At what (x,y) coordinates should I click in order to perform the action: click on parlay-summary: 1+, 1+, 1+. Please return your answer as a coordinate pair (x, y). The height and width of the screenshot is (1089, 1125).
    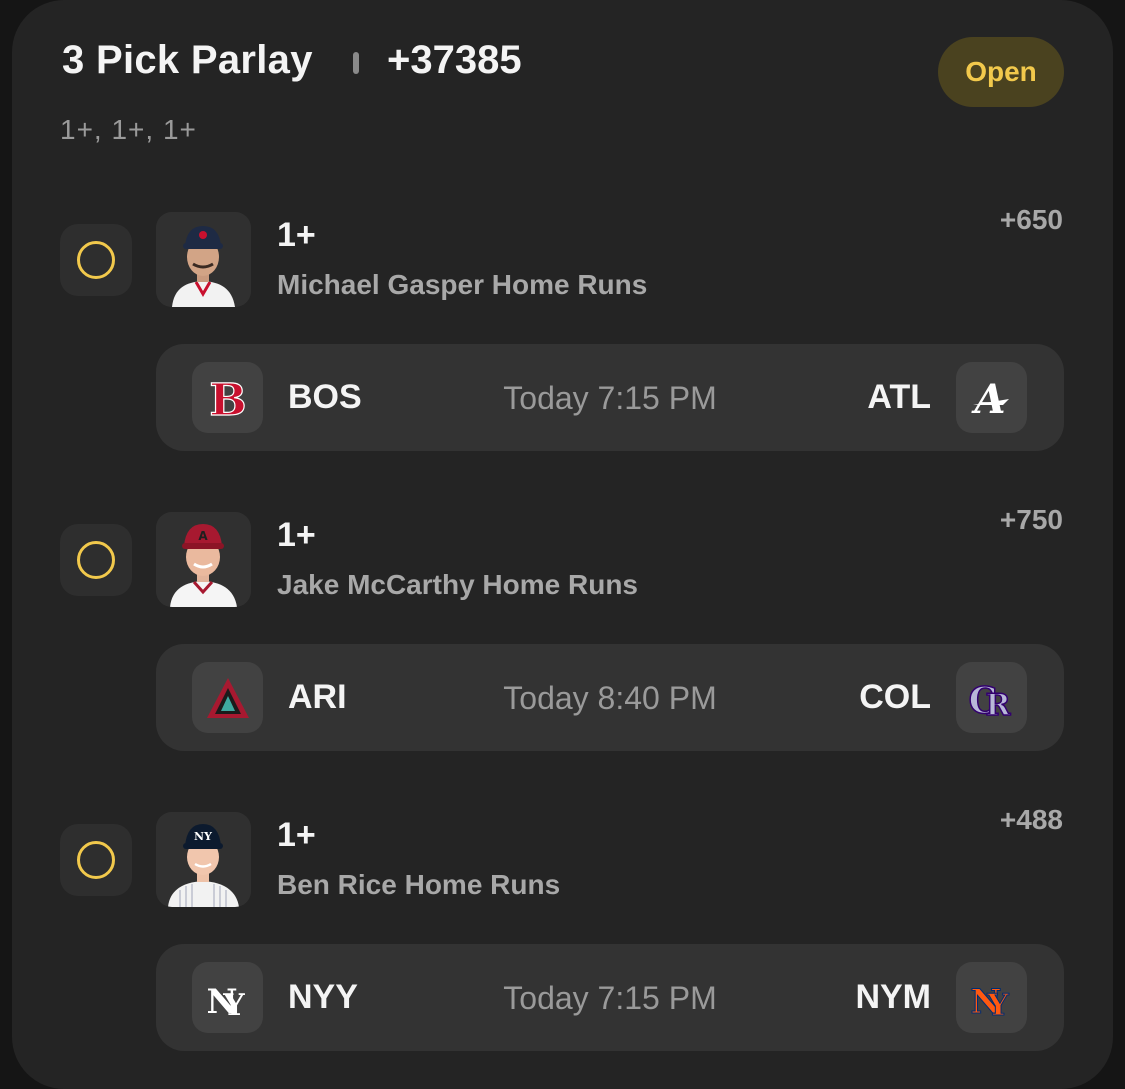
    Looking at the image, I should click on (128, 129).